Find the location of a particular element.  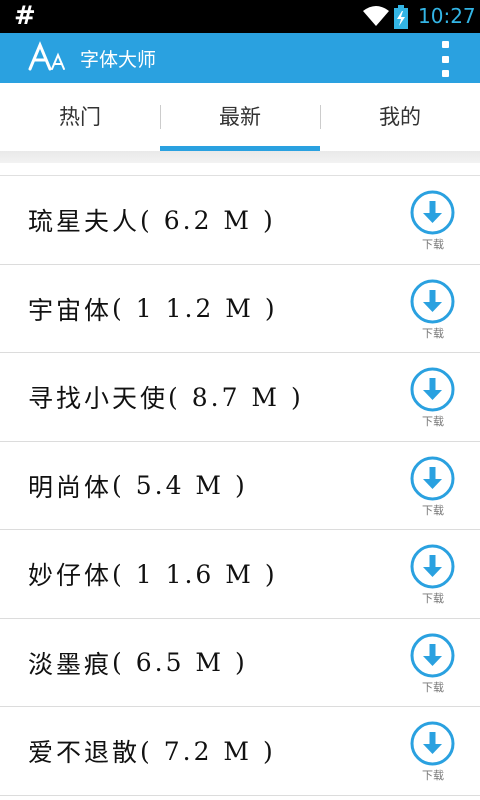

status-time: 10:27 is located at coordinates (447, 16).